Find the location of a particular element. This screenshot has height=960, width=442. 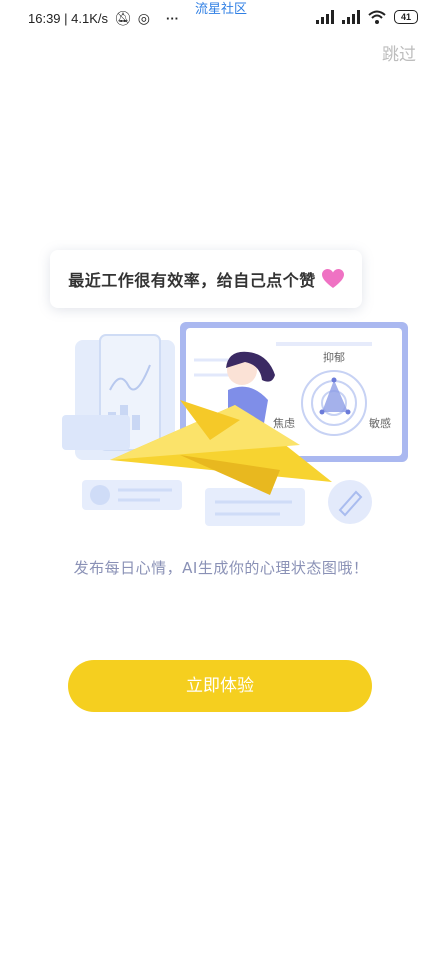

radar-label-sensitive: 敏感 is located at coordinates (380, 423).